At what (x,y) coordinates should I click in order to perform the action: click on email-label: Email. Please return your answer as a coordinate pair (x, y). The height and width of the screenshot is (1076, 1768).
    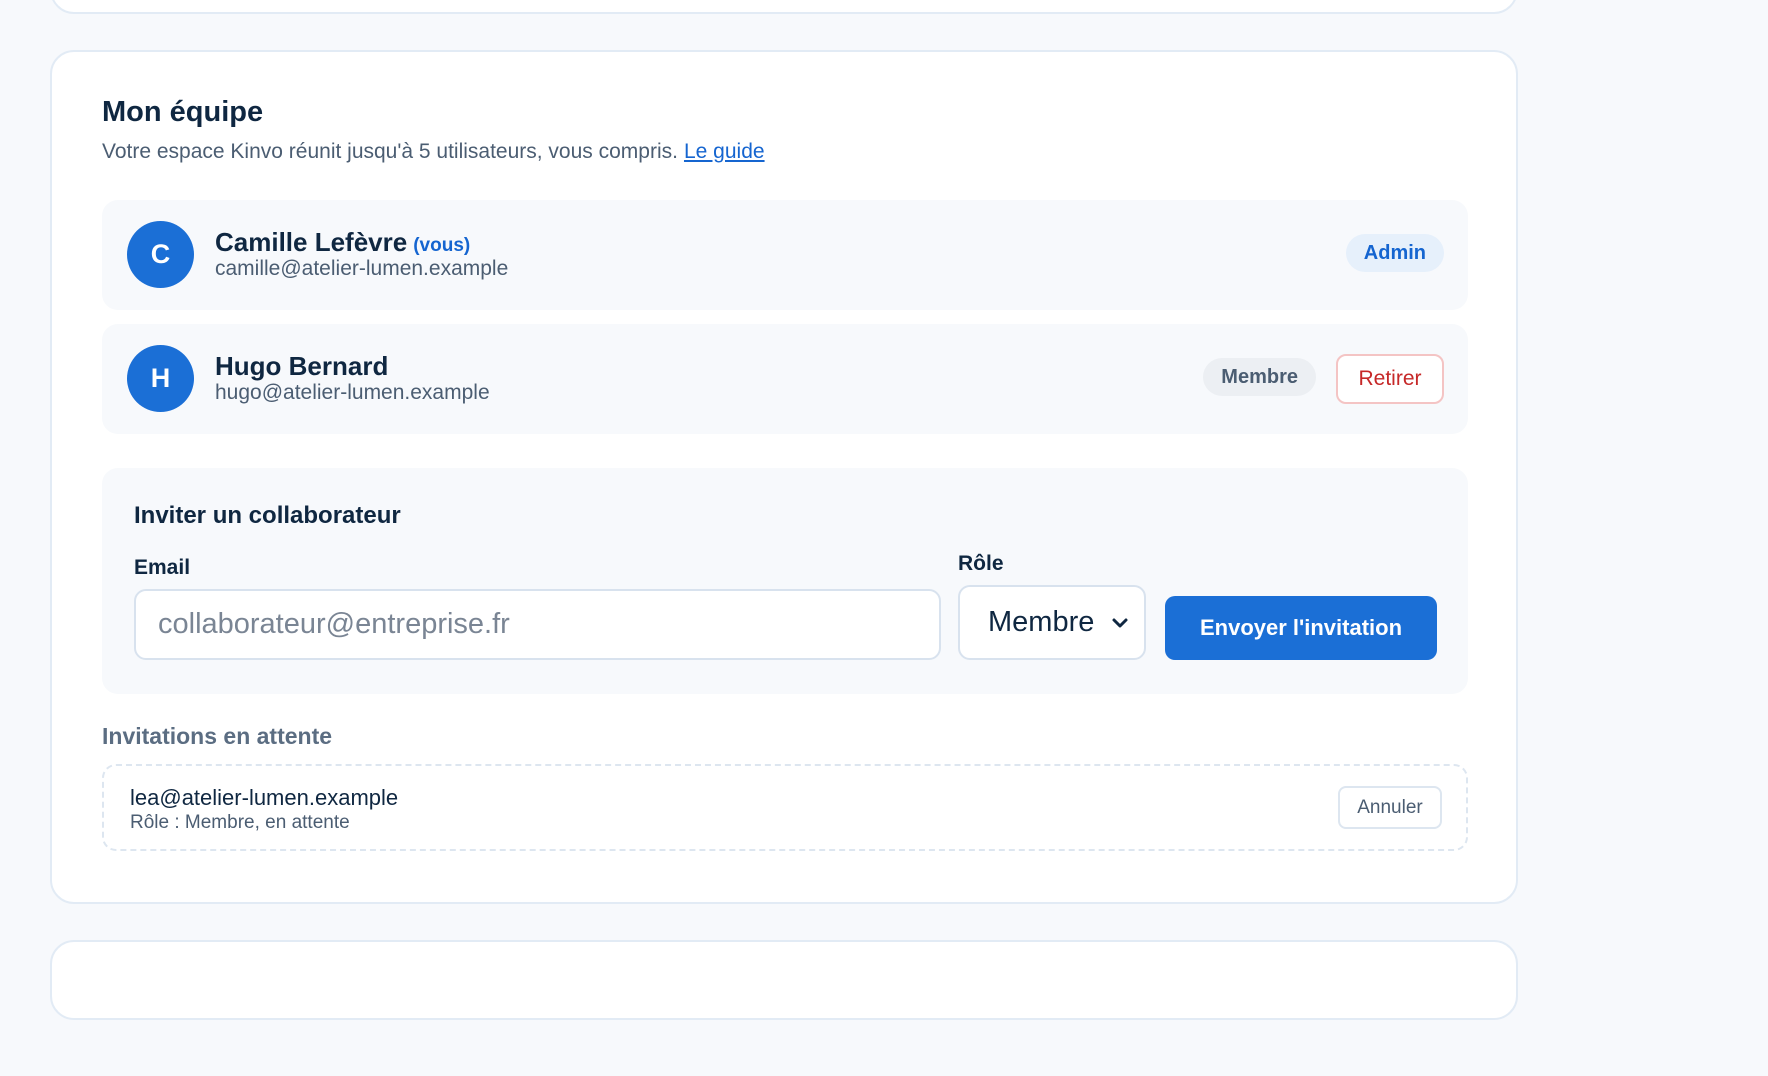
    Looking at the image, I should click on (162, 567).